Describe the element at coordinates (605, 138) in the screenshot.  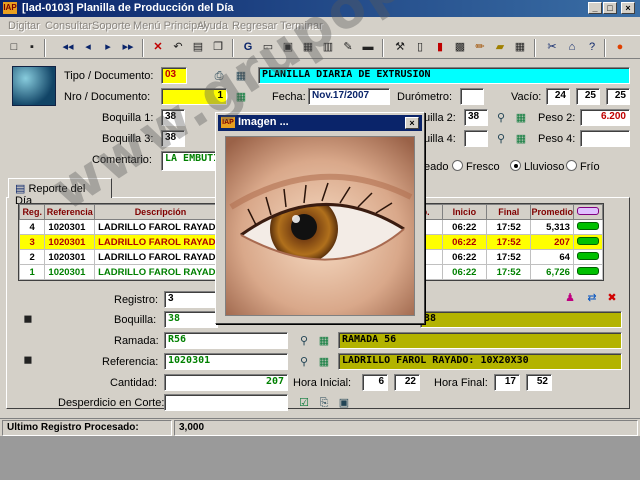
I see `peso4-field` at that location.